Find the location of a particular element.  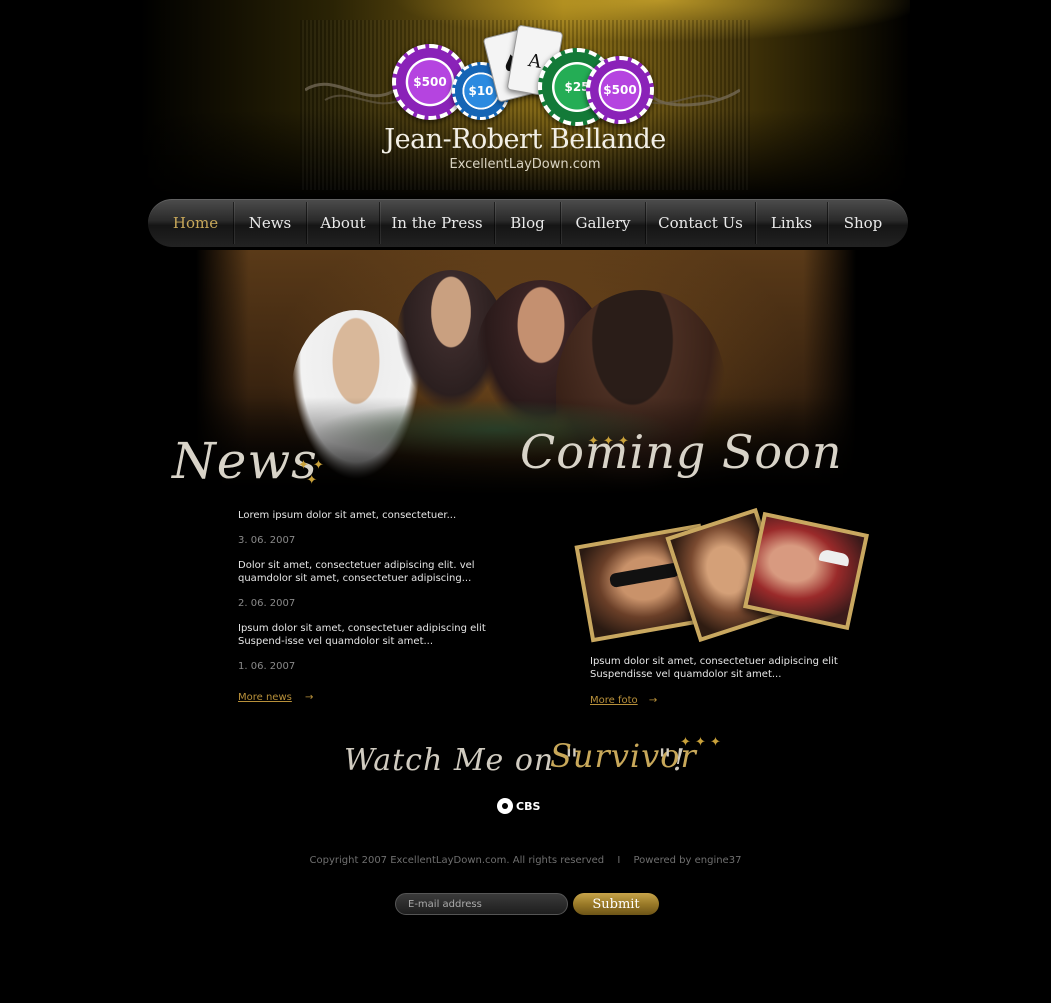

news-heading: News is located at coordinates (245, 461).